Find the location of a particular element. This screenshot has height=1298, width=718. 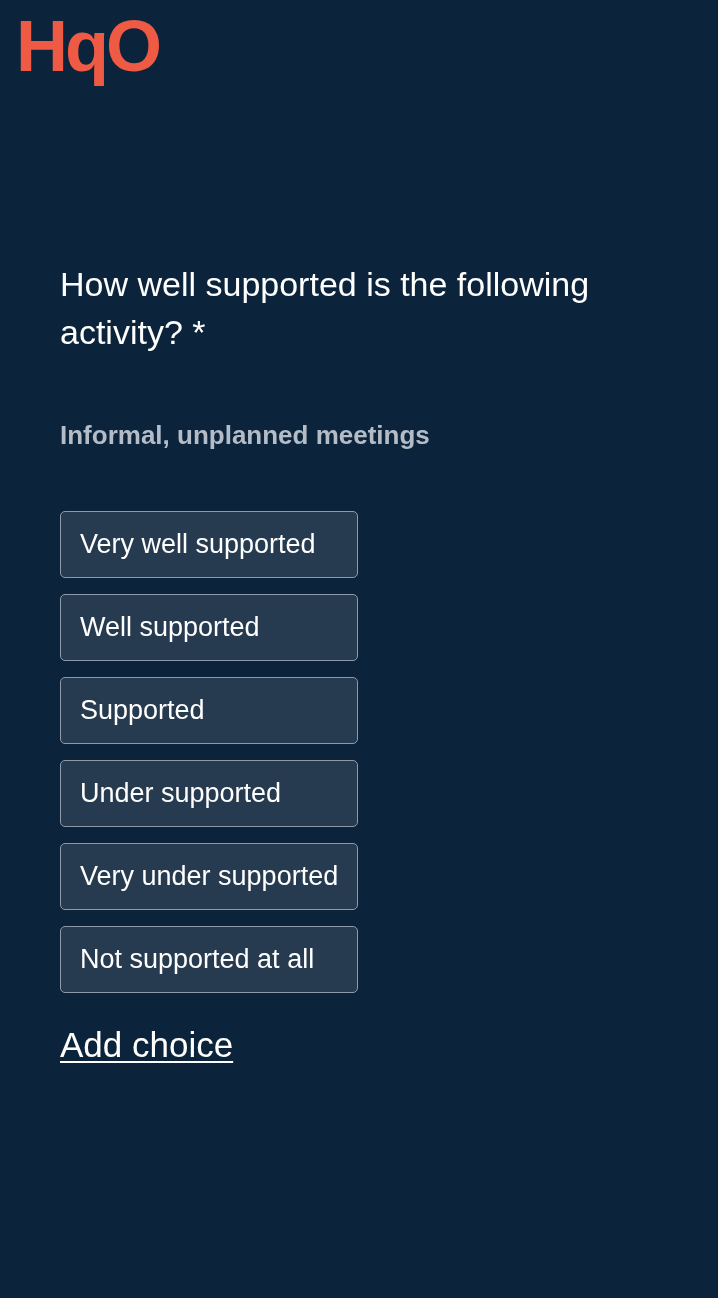

question-text: How well supported is the following activity? * is located at coordinates (325, 308).